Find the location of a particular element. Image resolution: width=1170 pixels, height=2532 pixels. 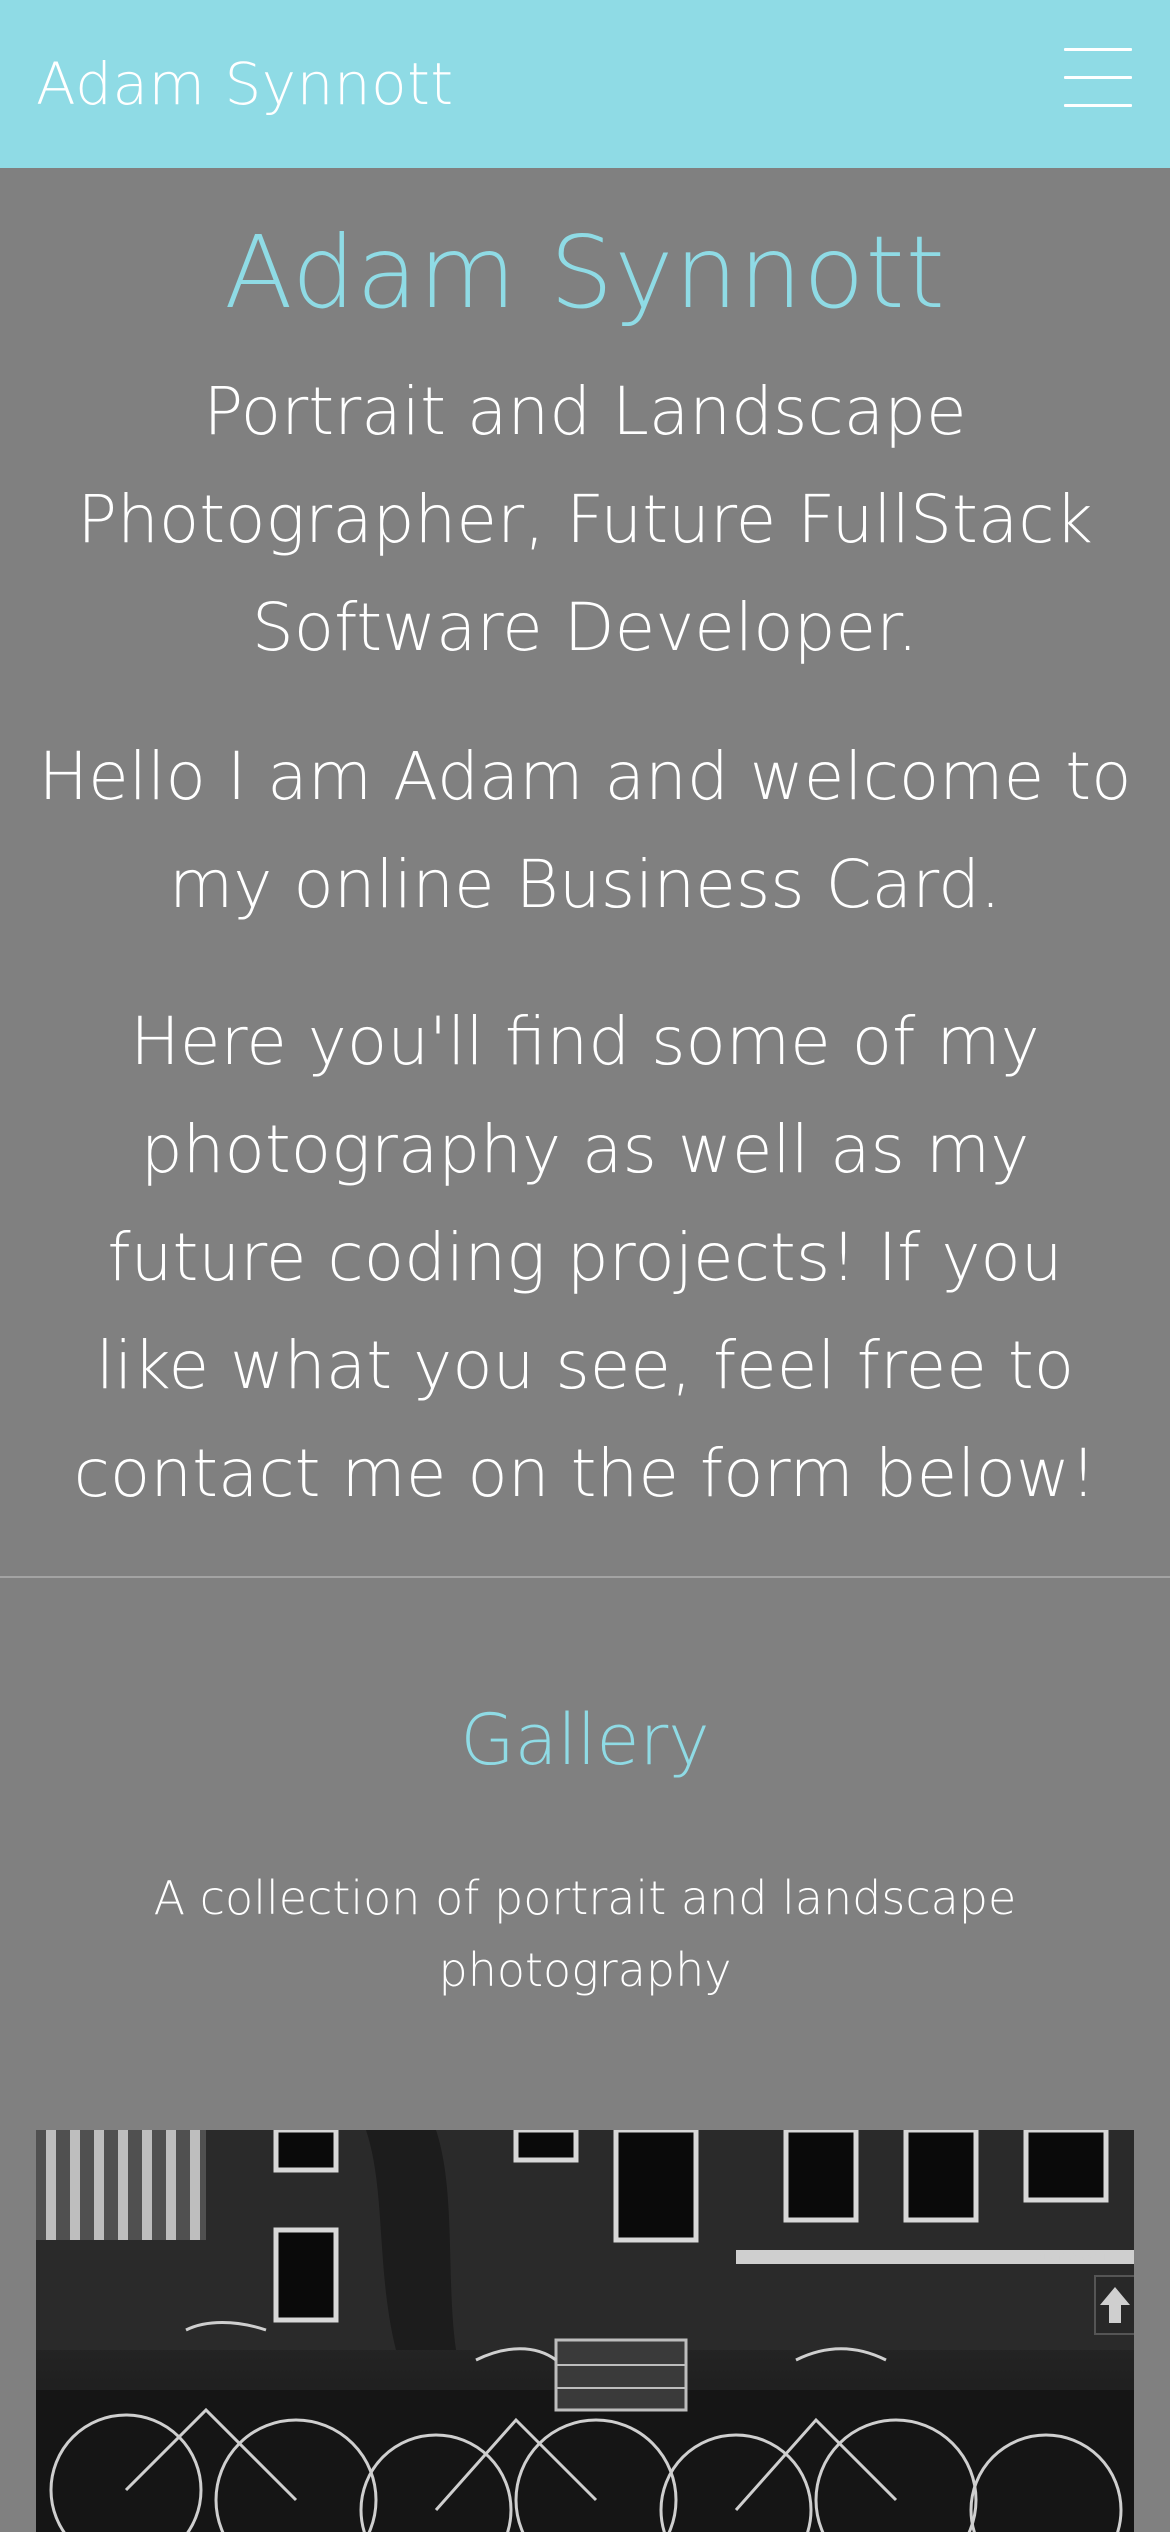

gallery-photo-bicycles: ADAMSYNNOTT is located at coordinates (585, 2331).